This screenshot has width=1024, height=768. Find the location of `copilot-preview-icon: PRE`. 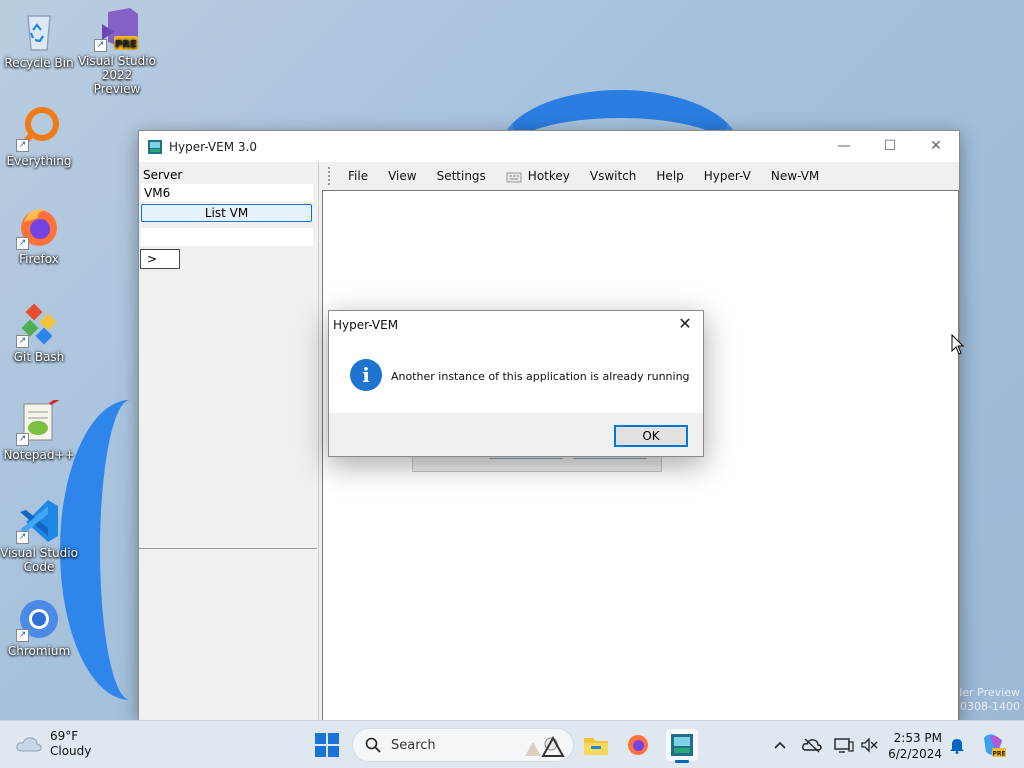

copilot-preview-icon: PRE is located at coordinates (993, 745).